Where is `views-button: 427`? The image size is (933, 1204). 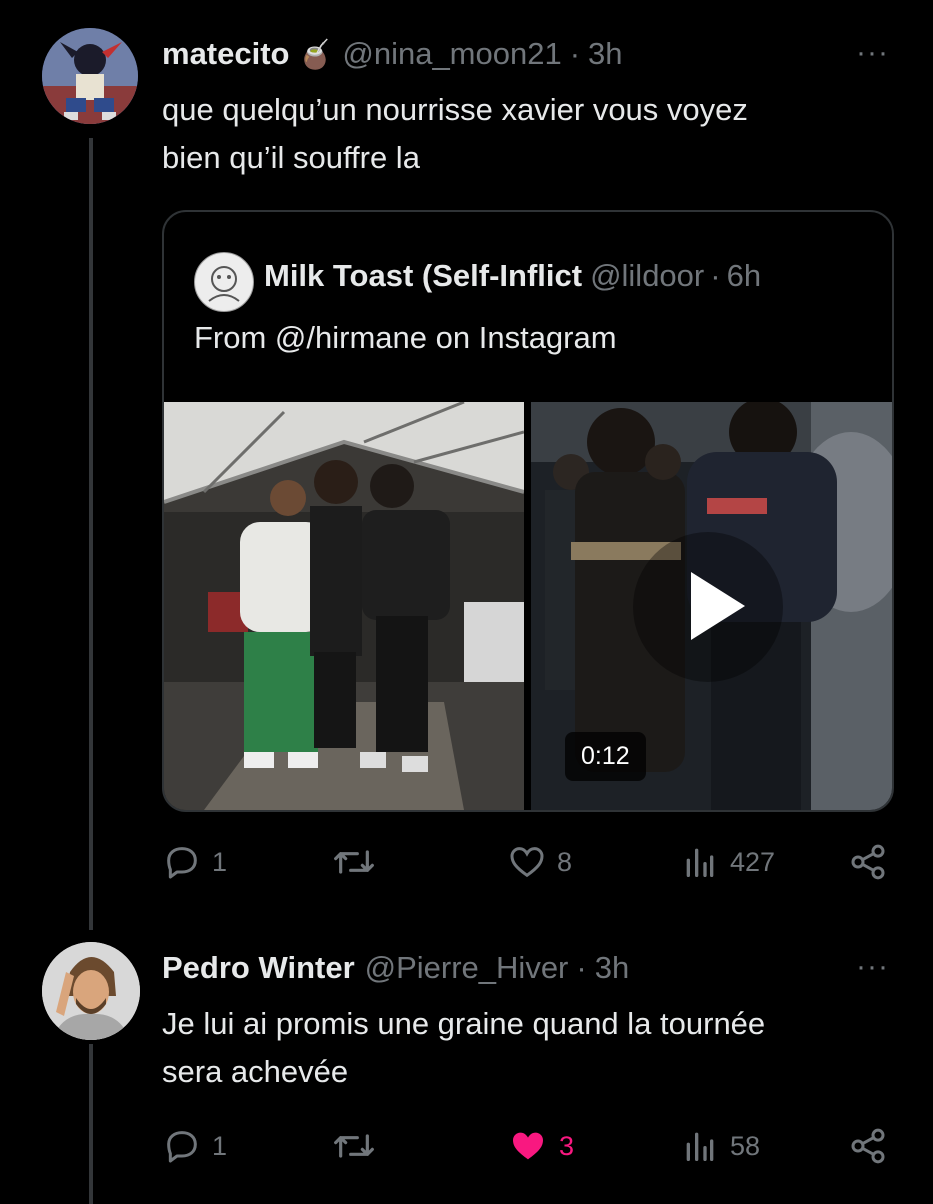 views-button: 427 is located at coordinates (727, 862).